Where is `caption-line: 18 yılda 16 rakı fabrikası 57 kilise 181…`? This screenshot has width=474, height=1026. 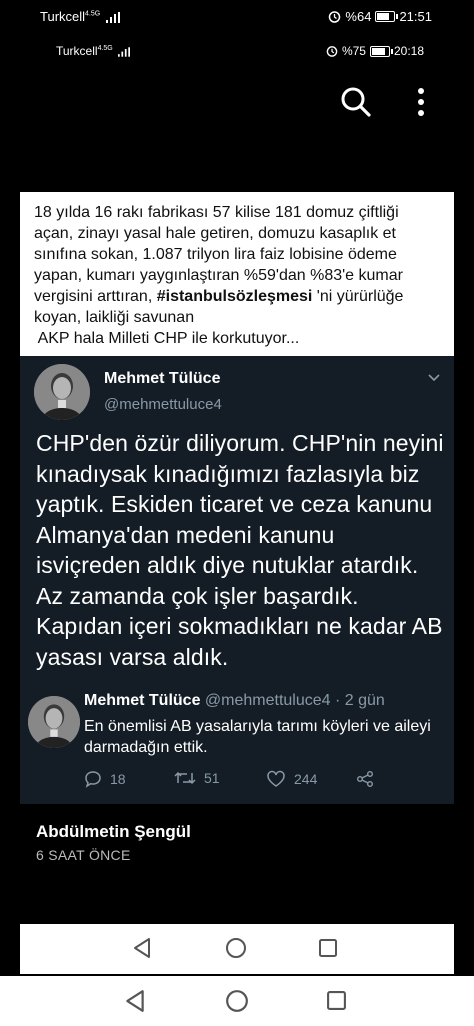
caption-line: 18 yılda 16 rakı fabrikası 57 kilise 181… is located at coordinates (216, 212).